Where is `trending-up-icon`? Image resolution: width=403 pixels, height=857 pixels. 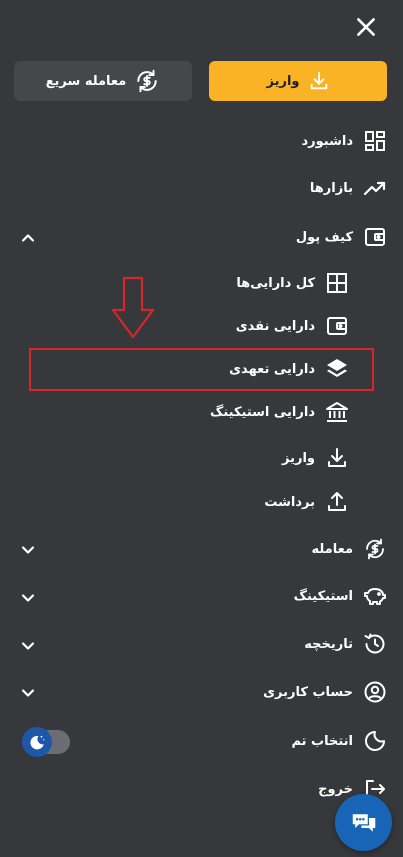 trending-up-icon is located at coordinates (374, 188).